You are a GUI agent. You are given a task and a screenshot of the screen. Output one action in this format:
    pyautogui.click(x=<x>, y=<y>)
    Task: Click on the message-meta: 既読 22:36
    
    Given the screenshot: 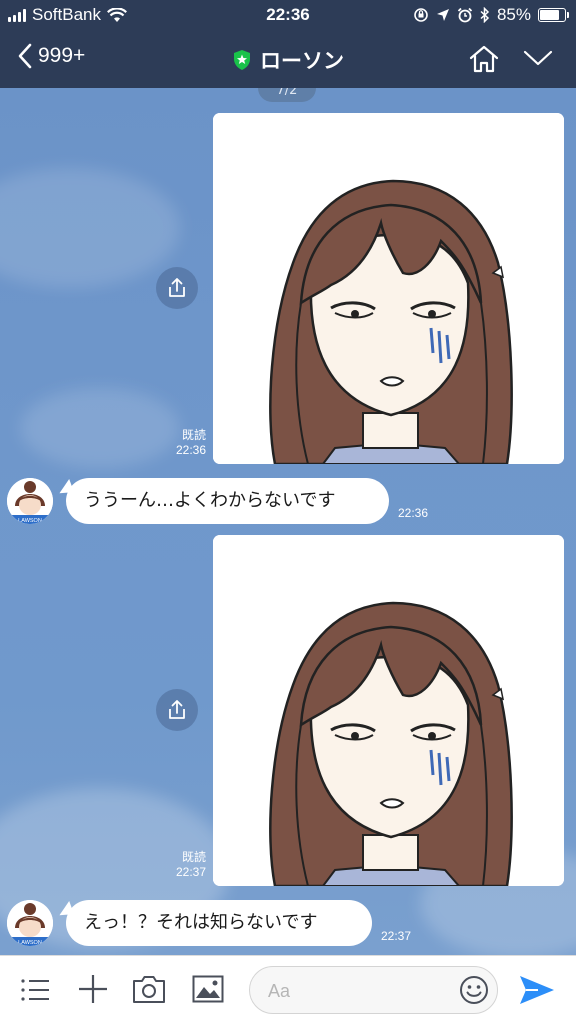 What is the action you would take?
    pyautogui.click(x=183, y=443)
    